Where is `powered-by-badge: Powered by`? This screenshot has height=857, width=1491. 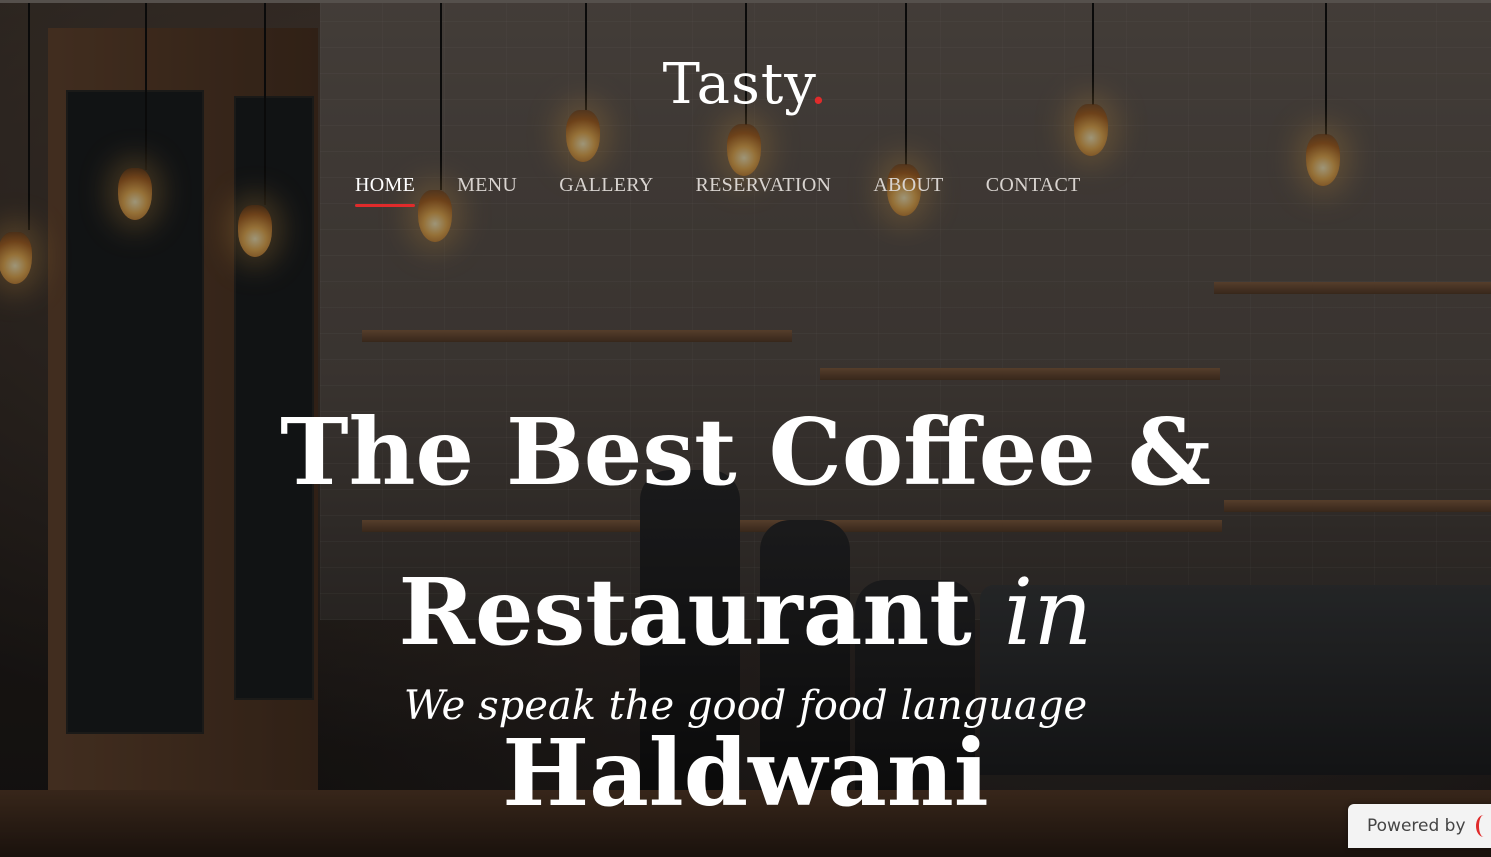
powered-by-badge: Powered by is located at coordinates (1419, 826).